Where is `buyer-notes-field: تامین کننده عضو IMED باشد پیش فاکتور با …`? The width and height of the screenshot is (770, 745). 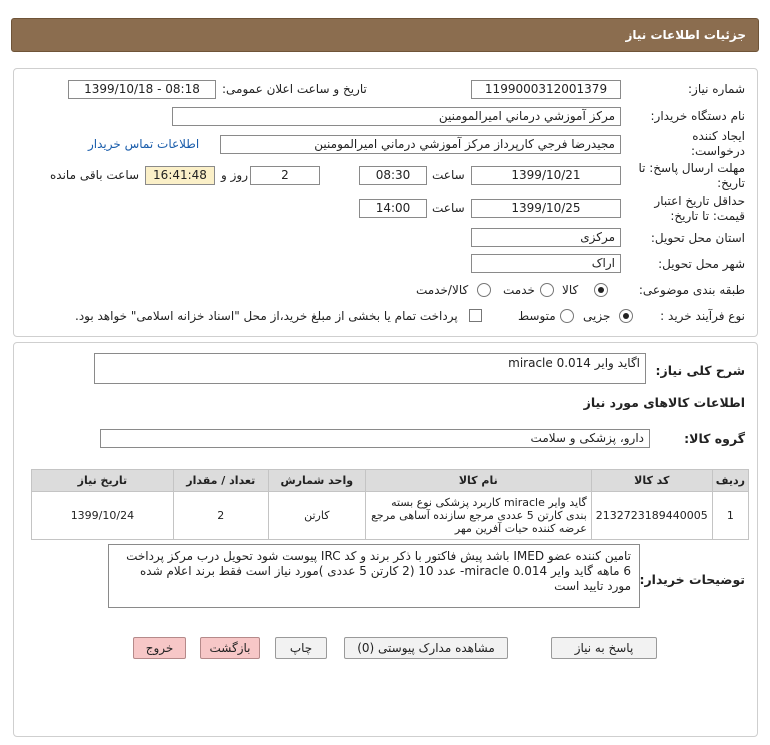 buyer-notes-field: تامین کننده عضو IMED باشد پیش فاکتور با … is located at coordinates (374, 576).